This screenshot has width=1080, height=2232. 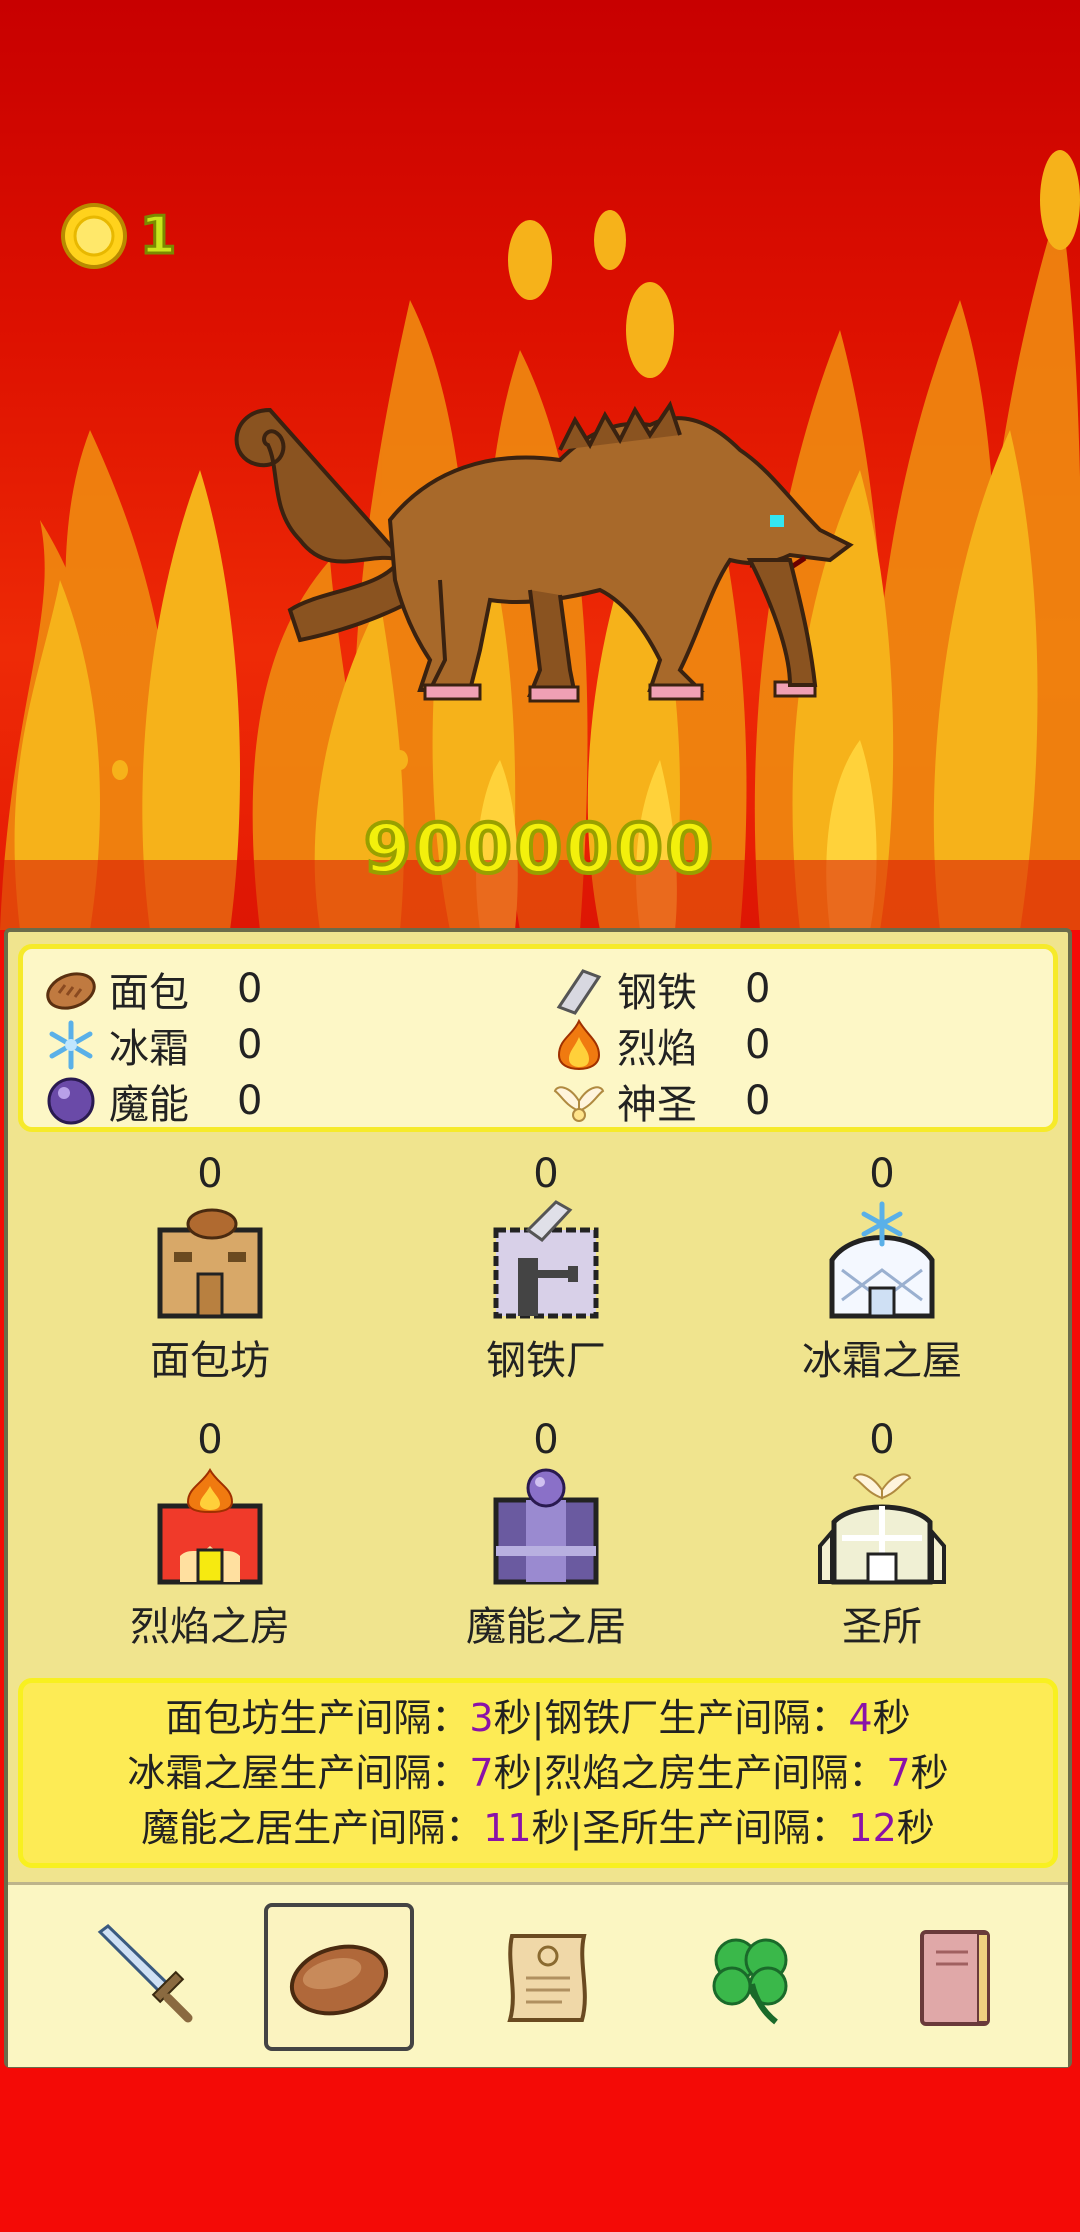 I want to click on building-flame-house: 0 烈焰之房, so click(x=210, y=1533).